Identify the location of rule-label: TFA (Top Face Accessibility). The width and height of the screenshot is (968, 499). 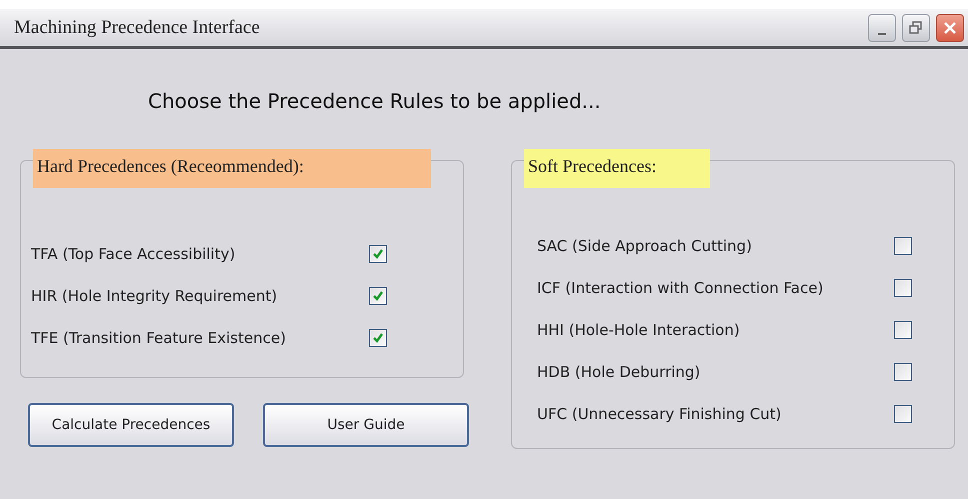
(133, 254).